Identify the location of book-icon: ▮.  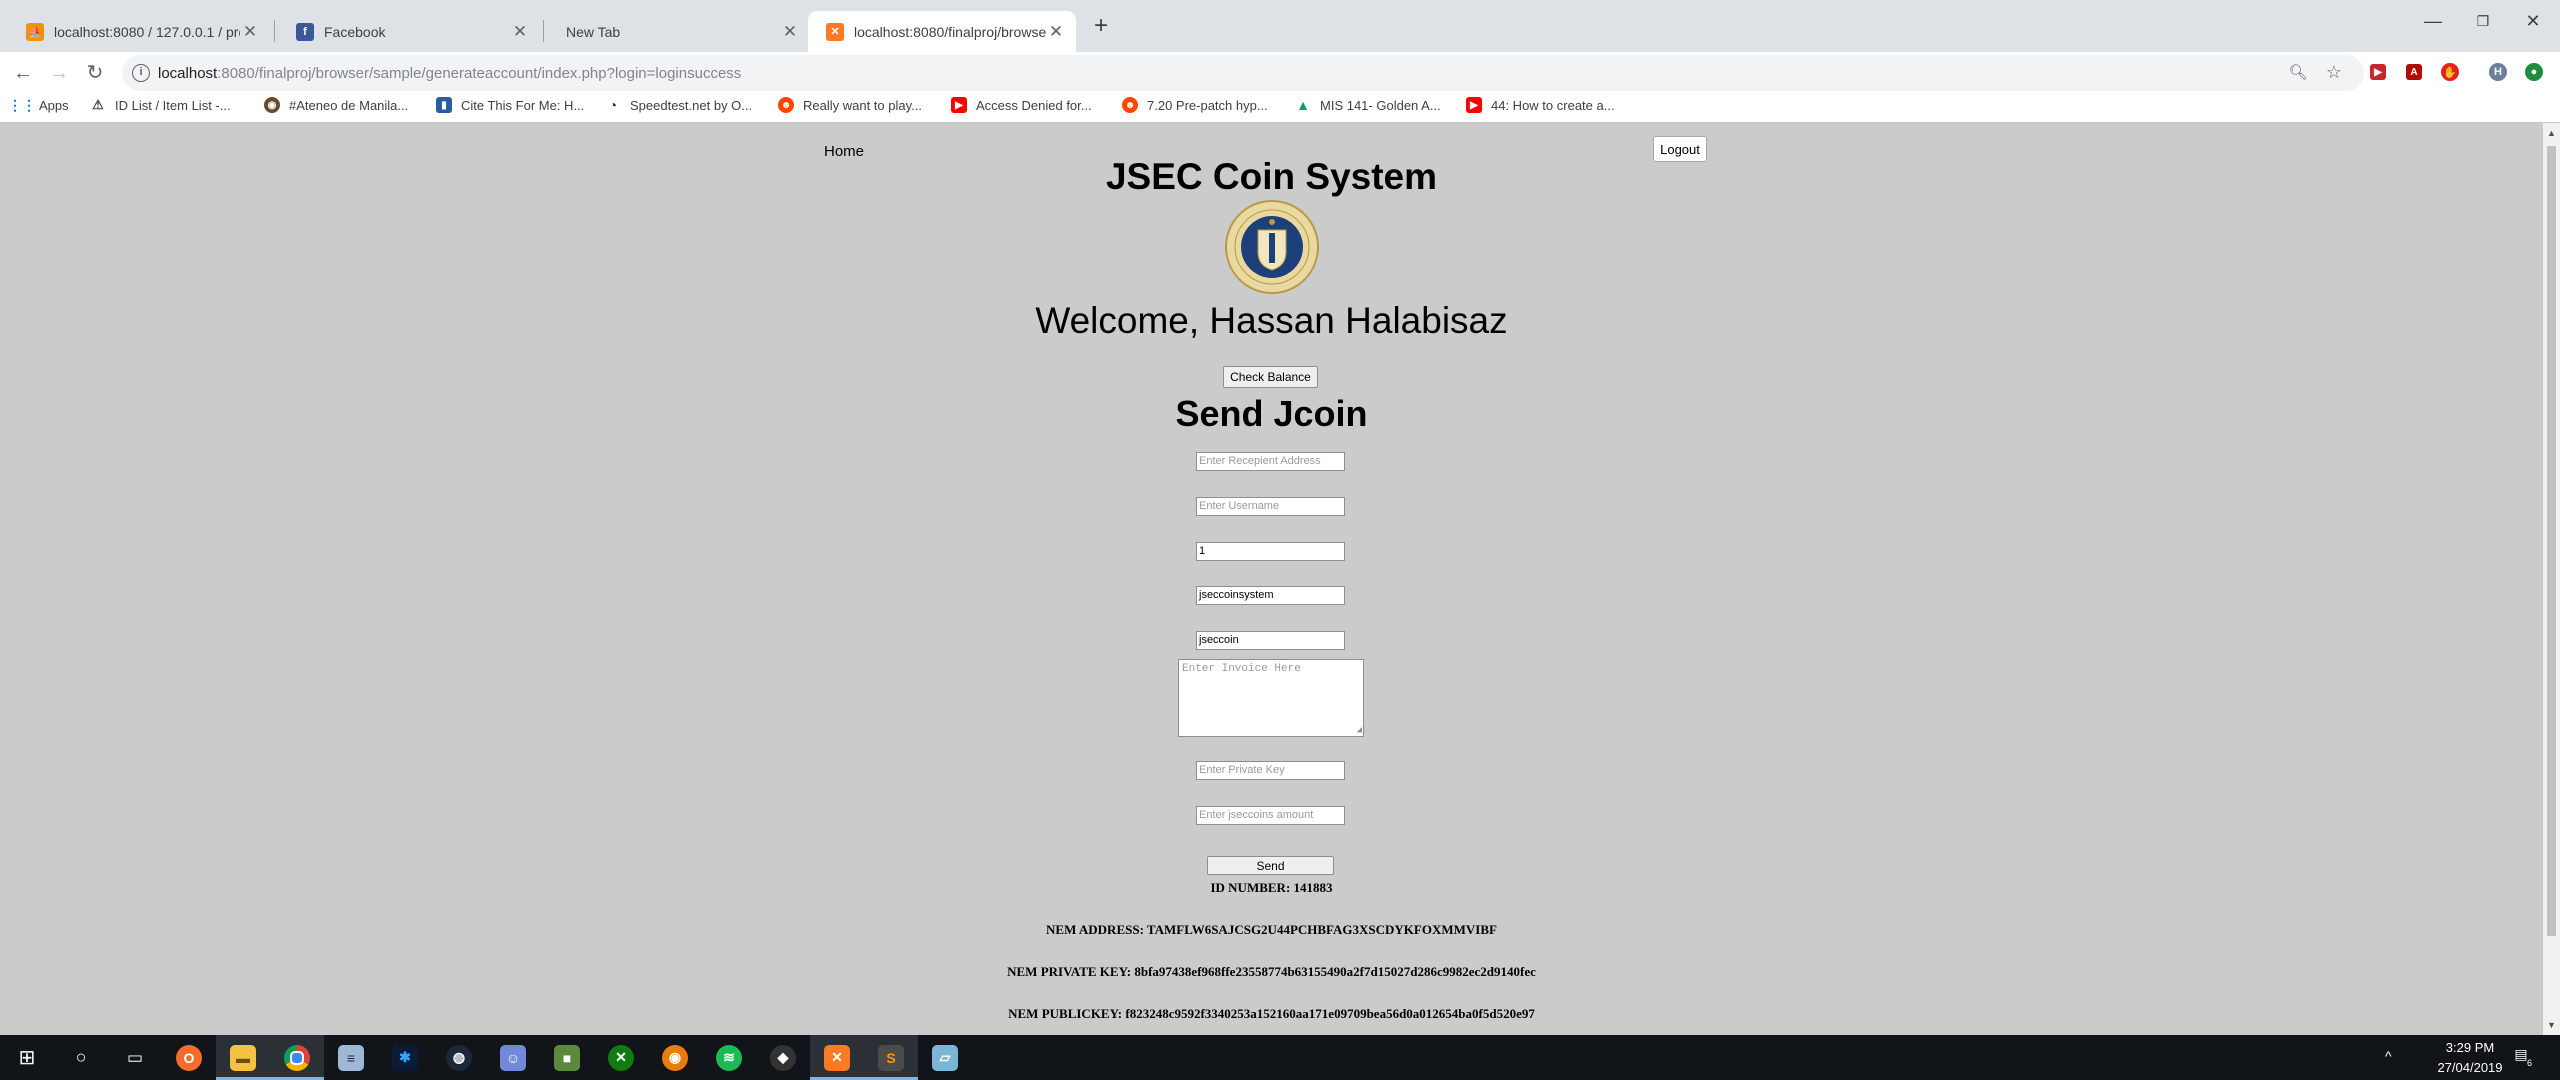
(444, 105).